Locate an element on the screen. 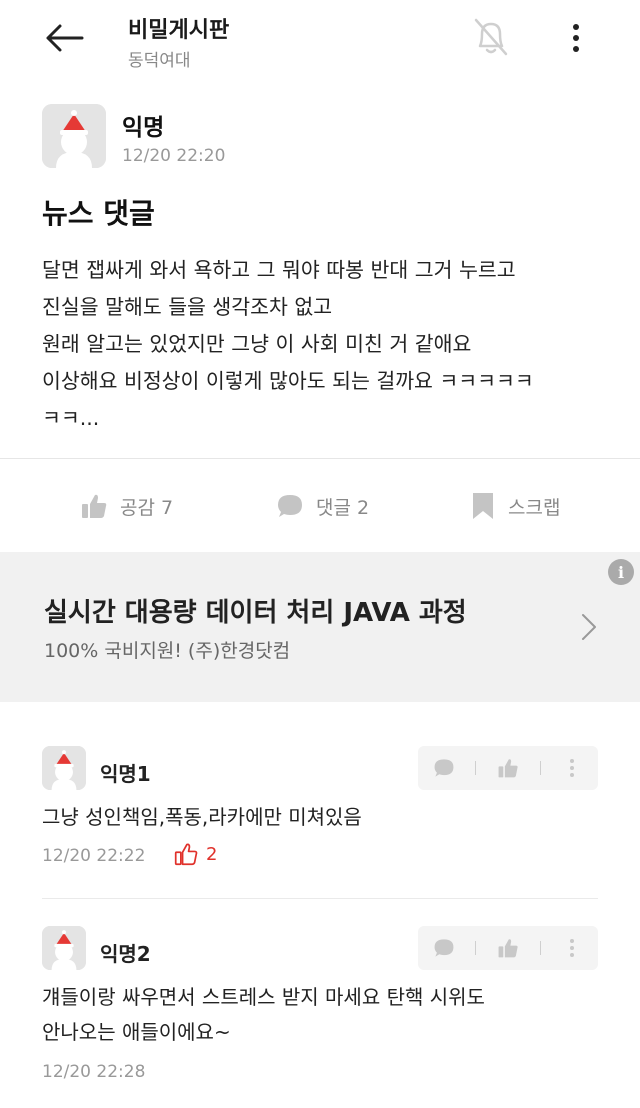 The height and width of the screenshot is (1108, 640). post-body-line: 달면 잽싸게 와서 욕하고 그 뭐야 따봉 반대 그거 누르고 is located at coordinates (279, 270).